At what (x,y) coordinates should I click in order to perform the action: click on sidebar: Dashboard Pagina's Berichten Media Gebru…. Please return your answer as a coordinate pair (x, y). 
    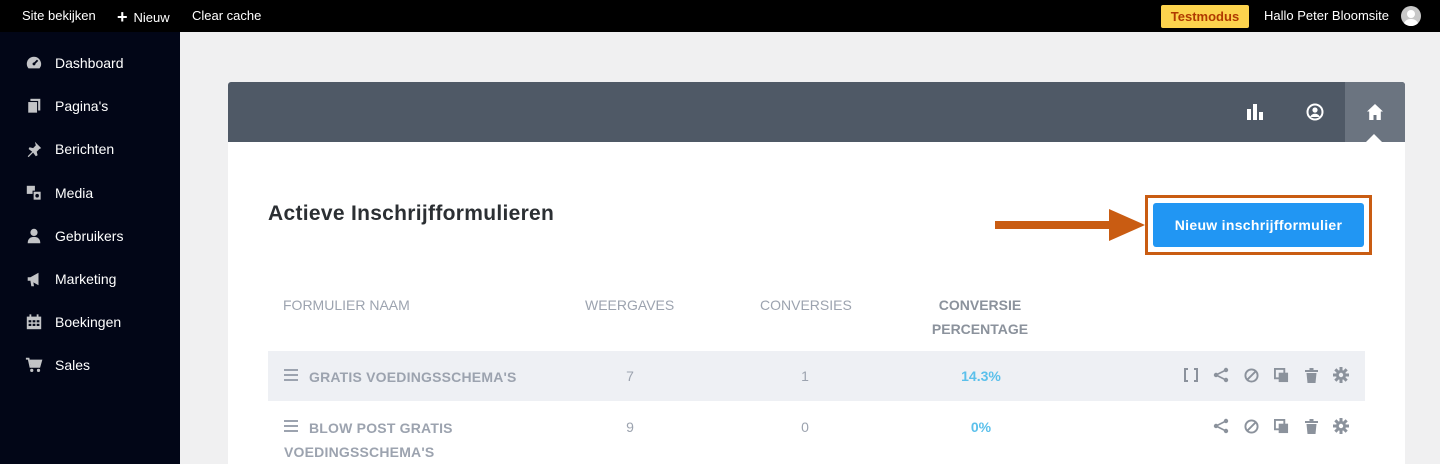
    Looking at the image, I should click on (90, 248).